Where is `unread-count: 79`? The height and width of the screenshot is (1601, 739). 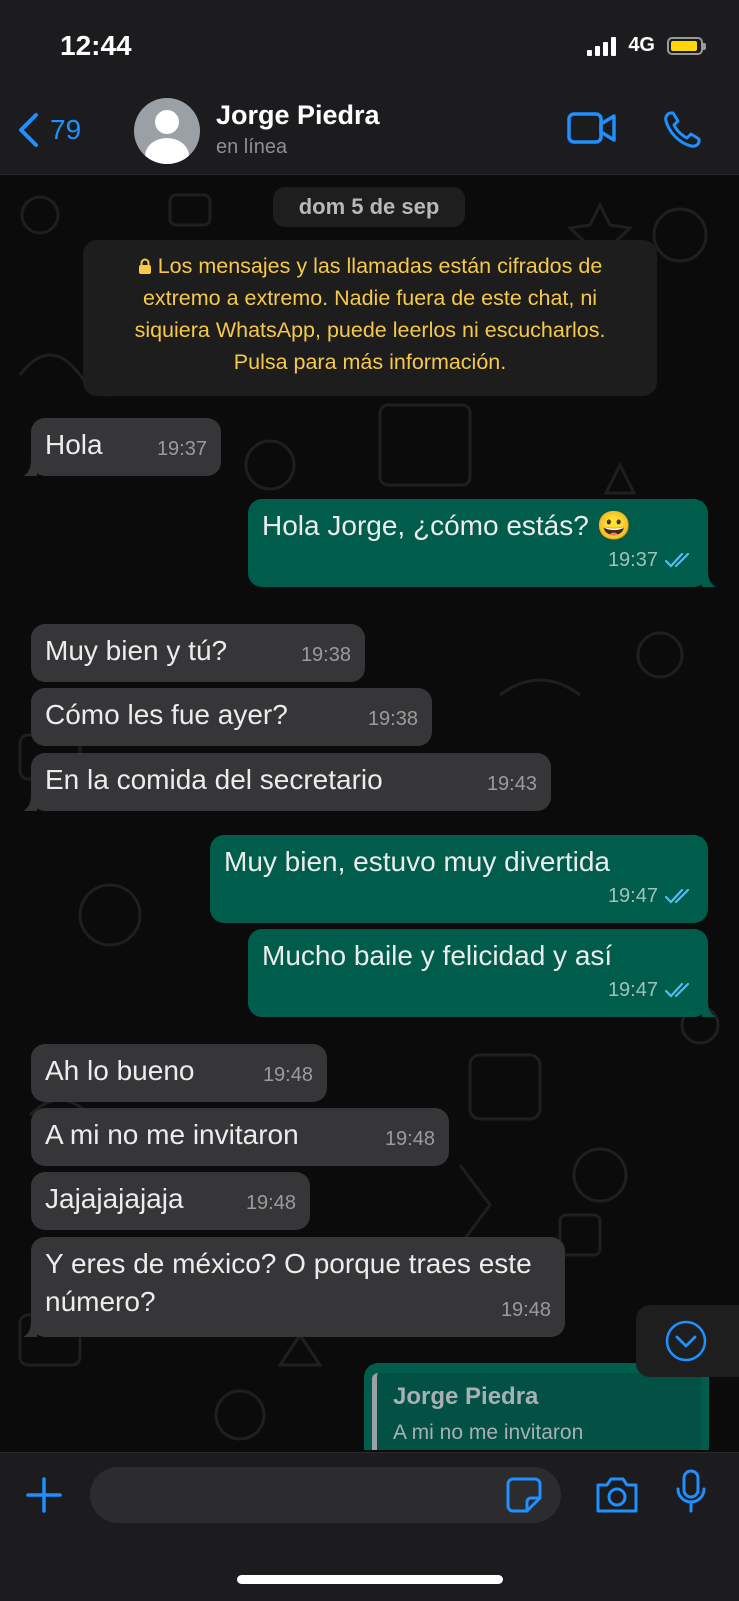
unread-count: 79 is located at coordinates (66, 129).